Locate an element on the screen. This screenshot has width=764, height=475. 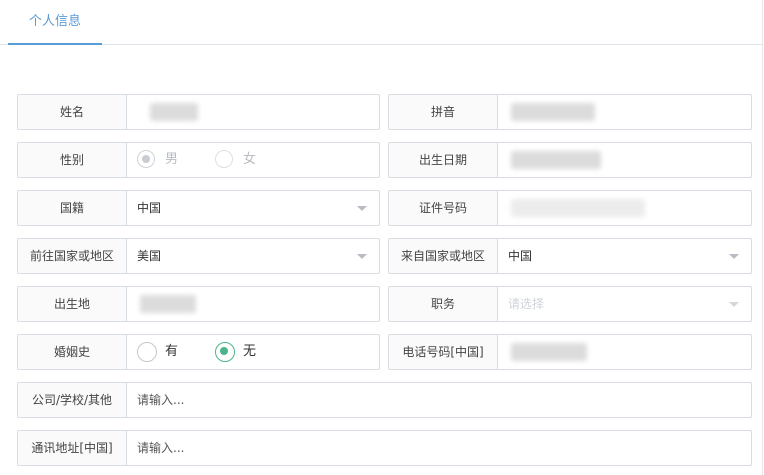
tab-bar: 个人信息 is located at coordinates (381, 22).